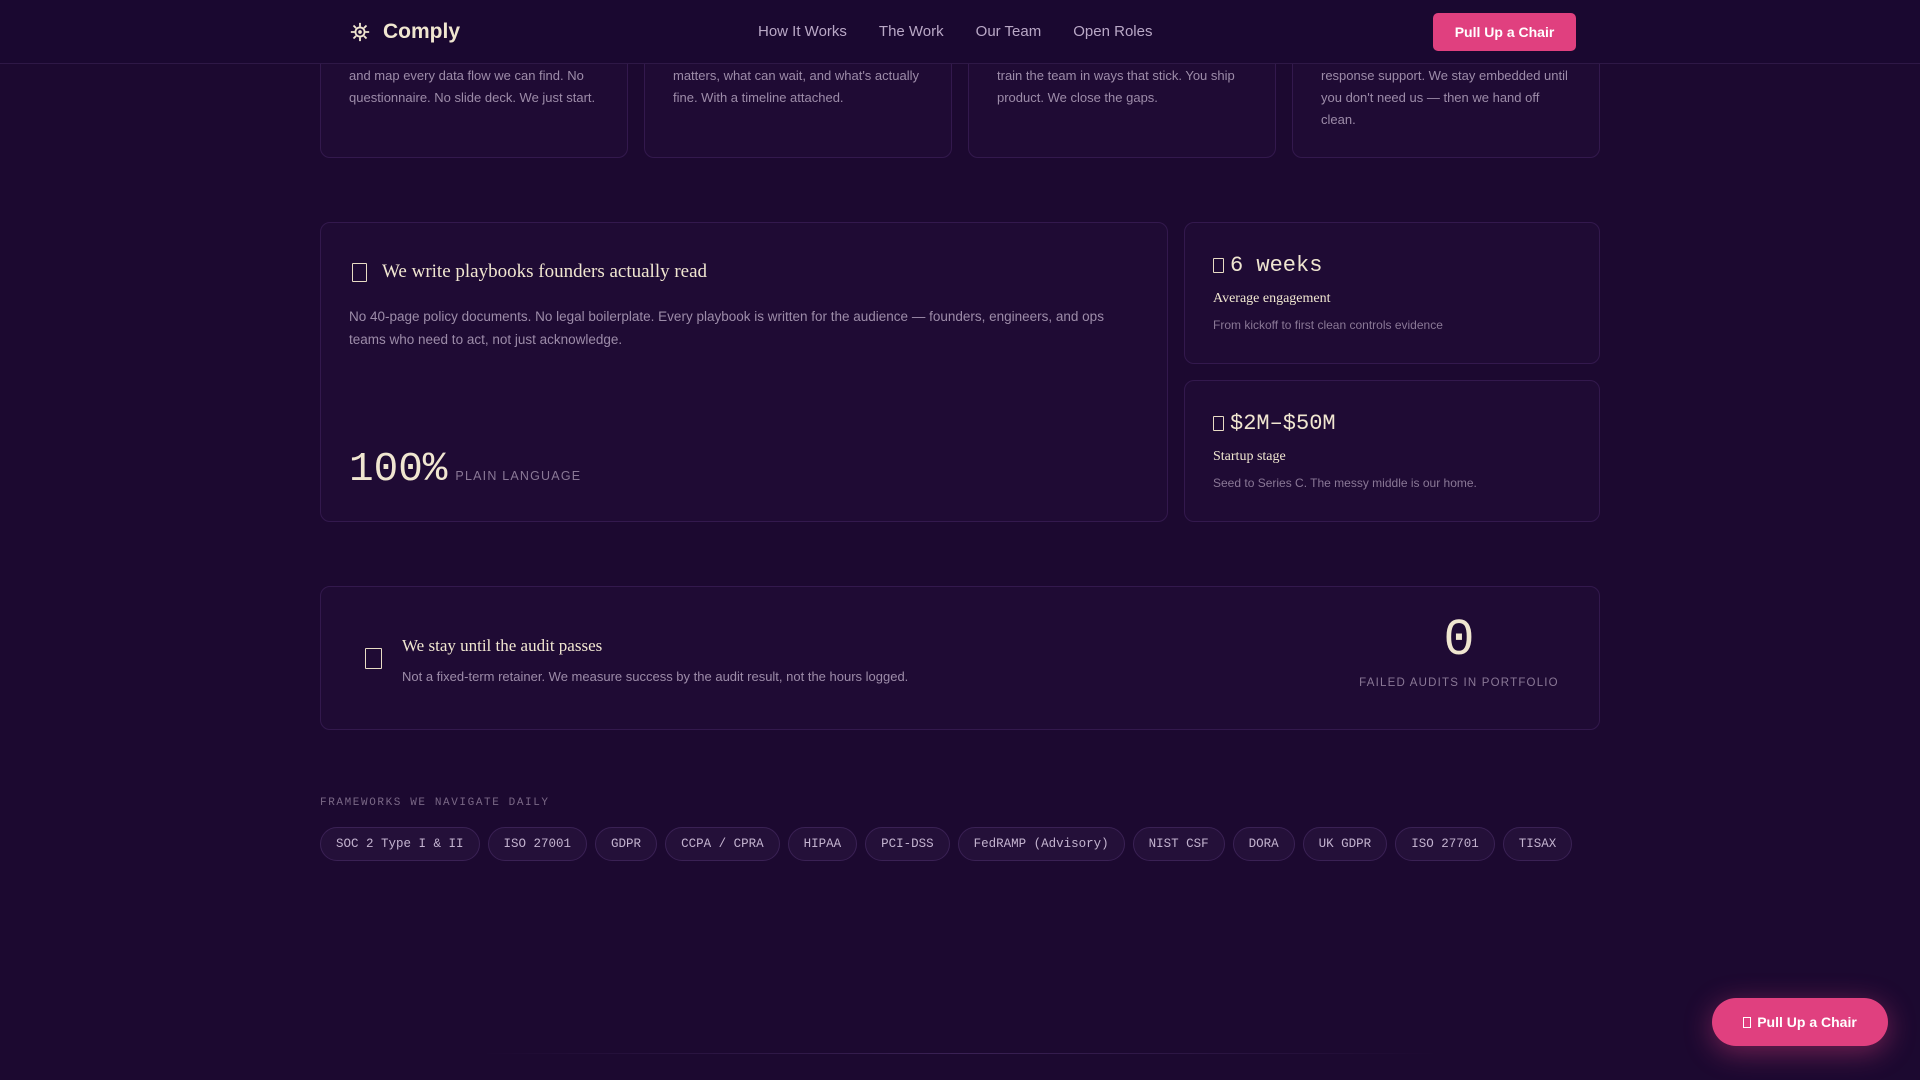 This screenshot has height=1080, width=1920. Describe the element at coordinates (1504, 32) in the screenshot. I see `pull-up-chair-button: Pull Up a Chair` at that location.